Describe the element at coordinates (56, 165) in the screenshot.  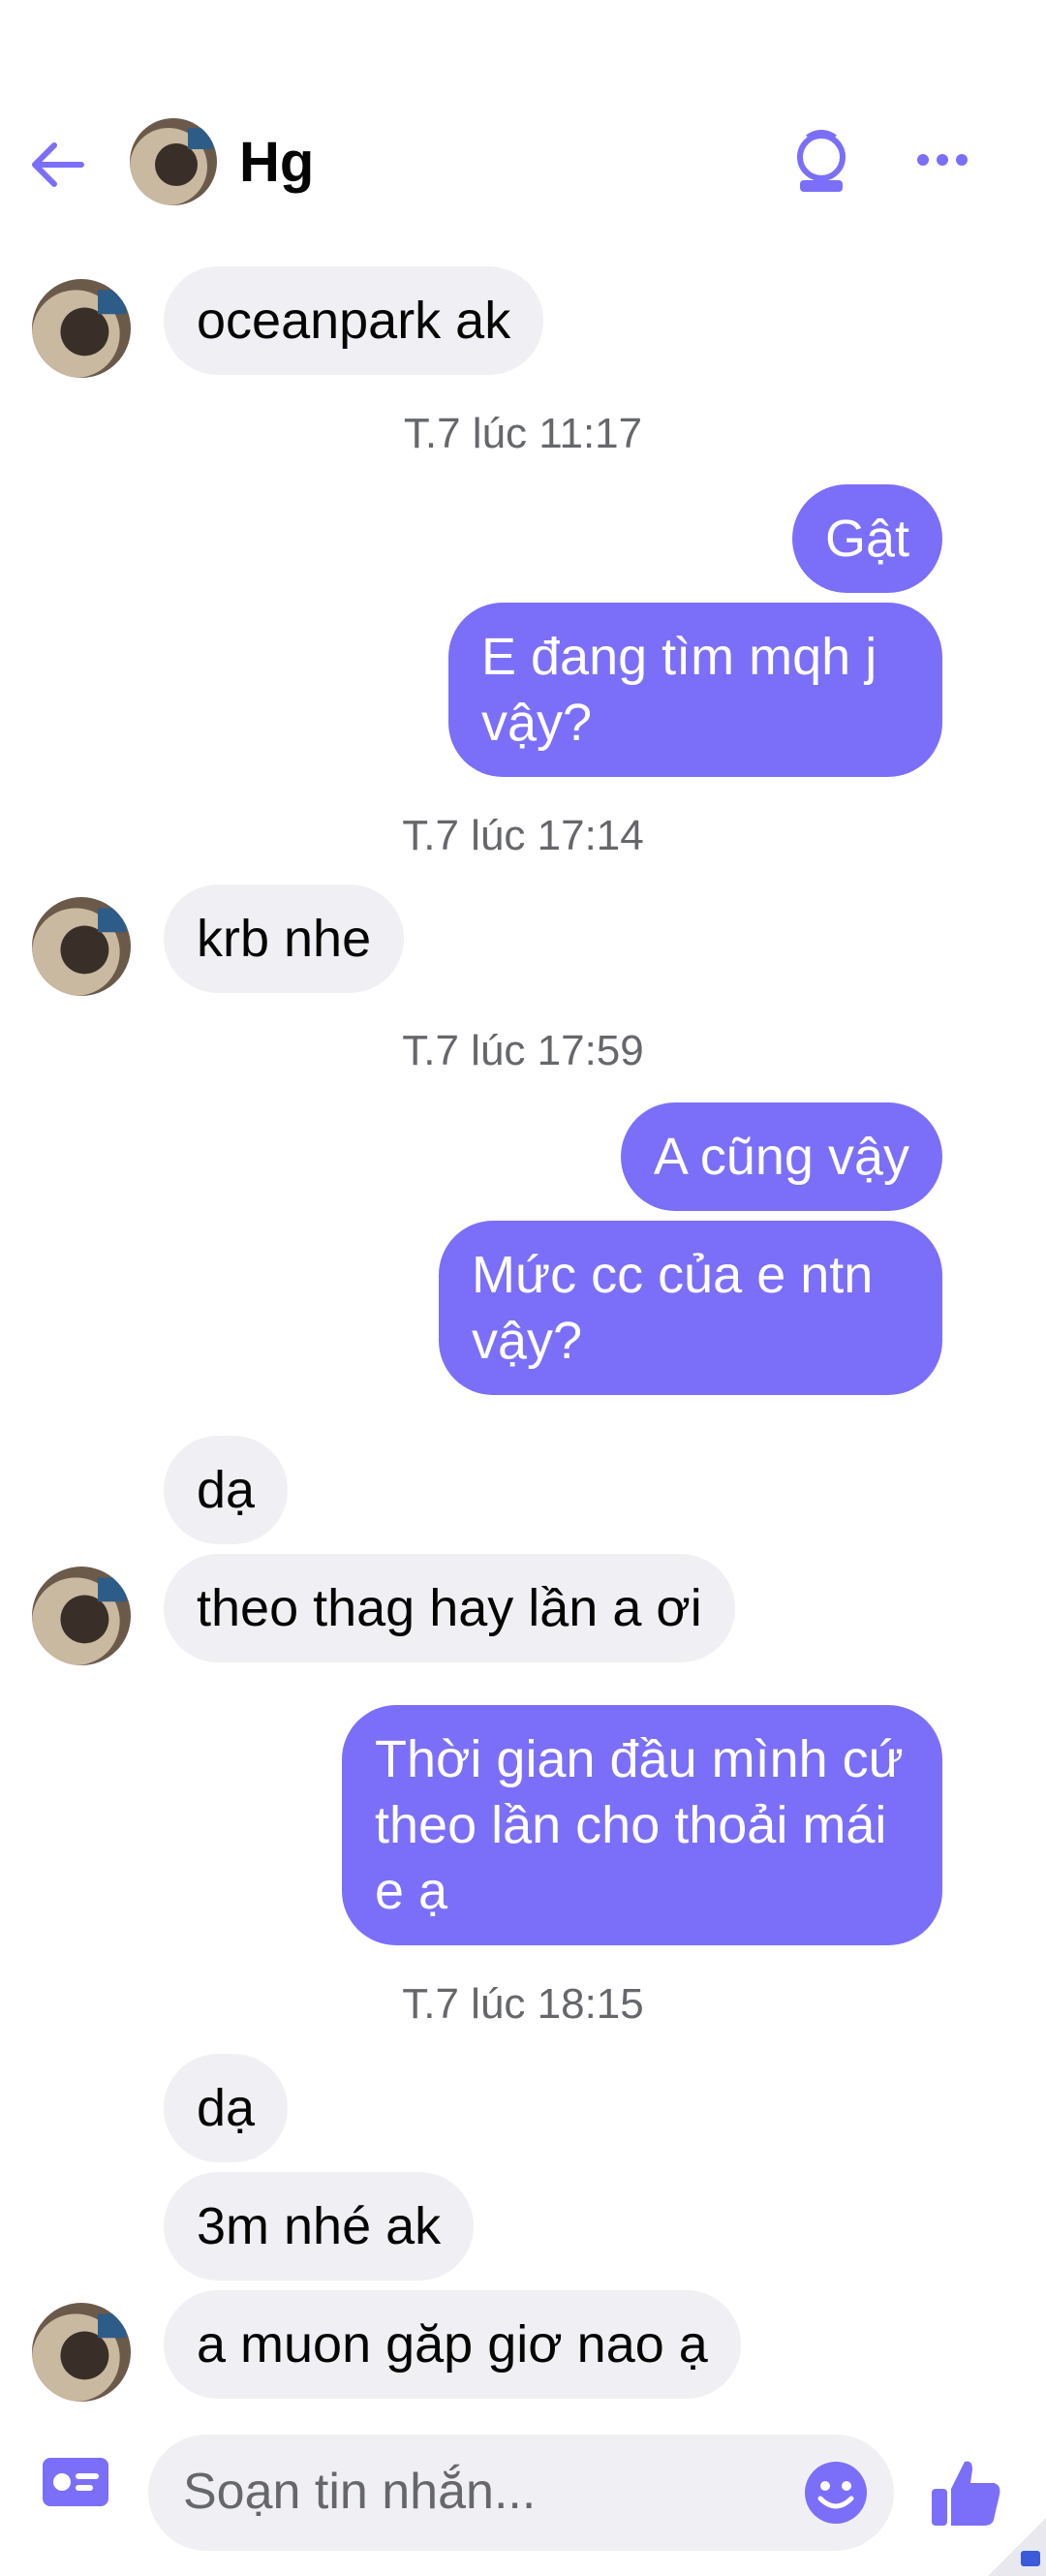
I see `back-button` at that location.